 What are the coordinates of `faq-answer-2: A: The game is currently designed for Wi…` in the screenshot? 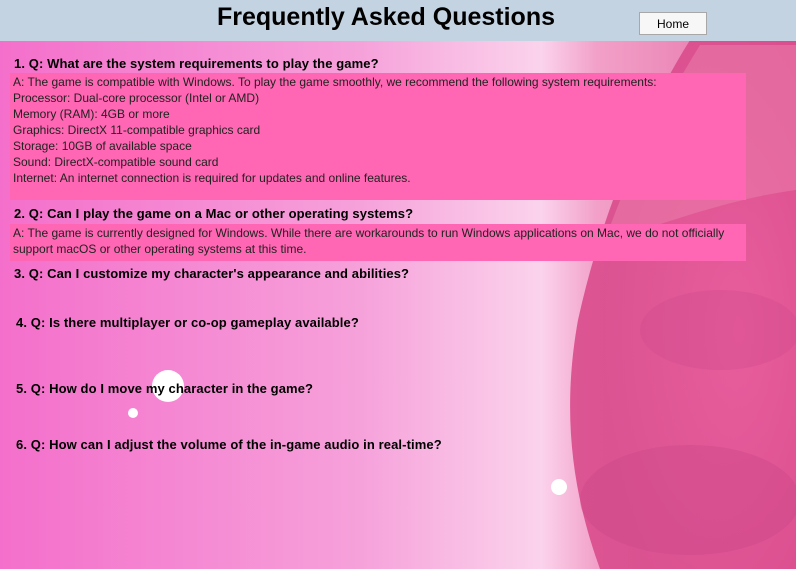 It's located at (378, 242).